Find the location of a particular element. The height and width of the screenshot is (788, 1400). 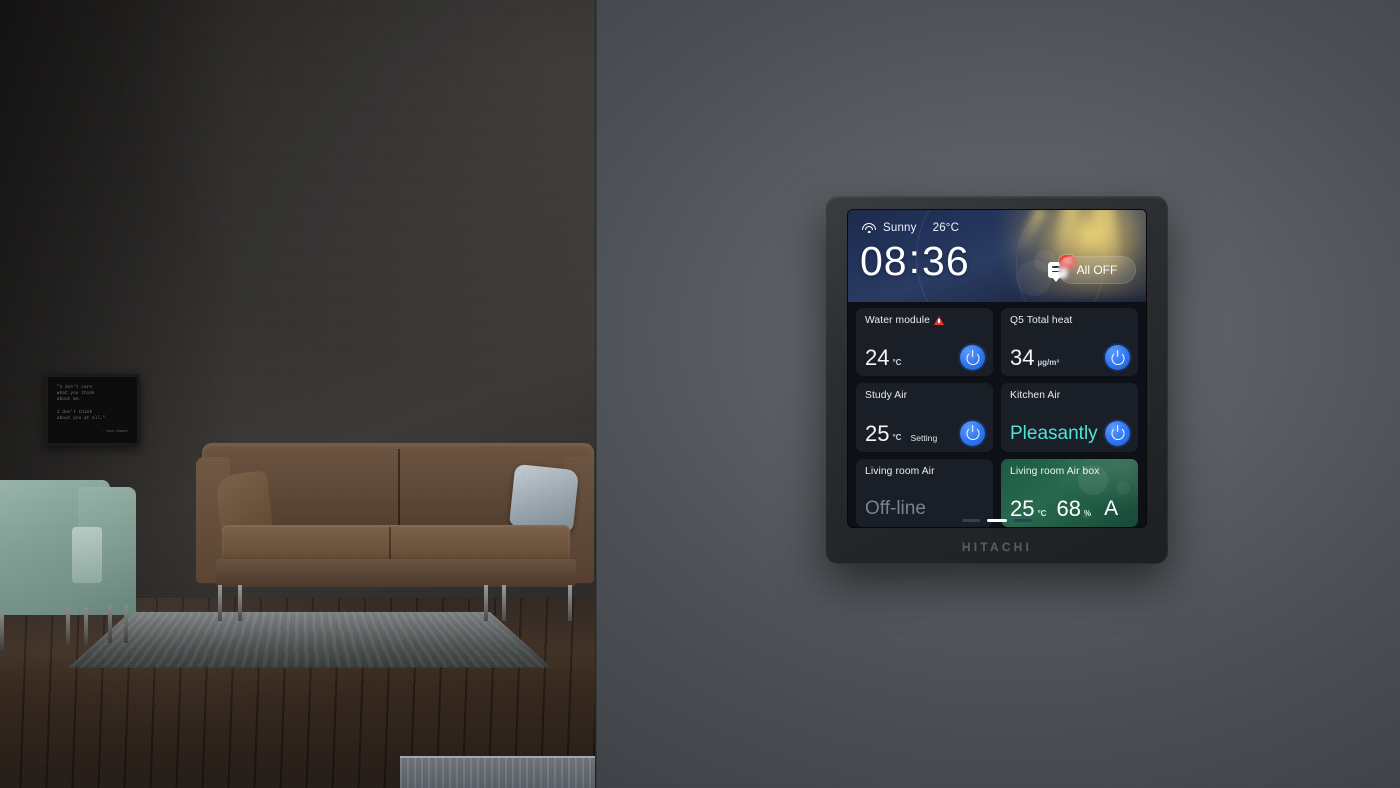

sofa-base is located at coordinates (396, 573).